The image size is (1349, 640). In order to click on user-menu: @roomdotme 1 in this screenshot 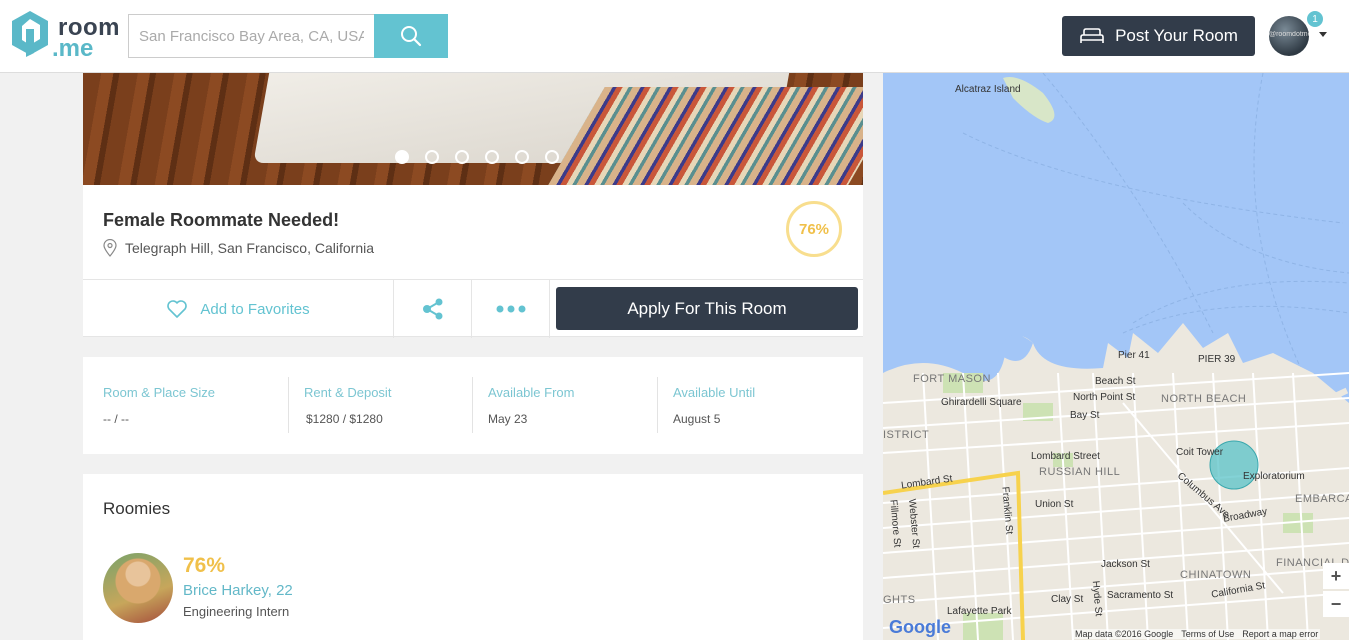, I will do `click(1301, 34)`.